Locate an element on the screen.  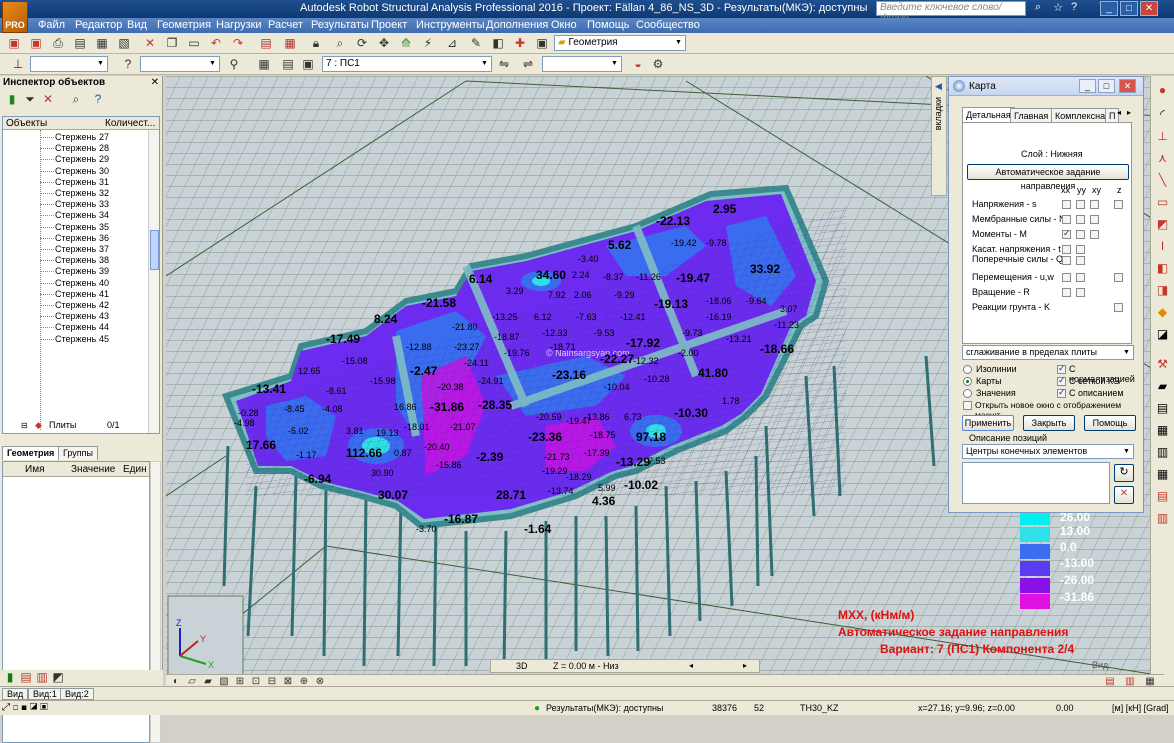
tab-view-2: Вид:2 is located at coordinates (77, 694).